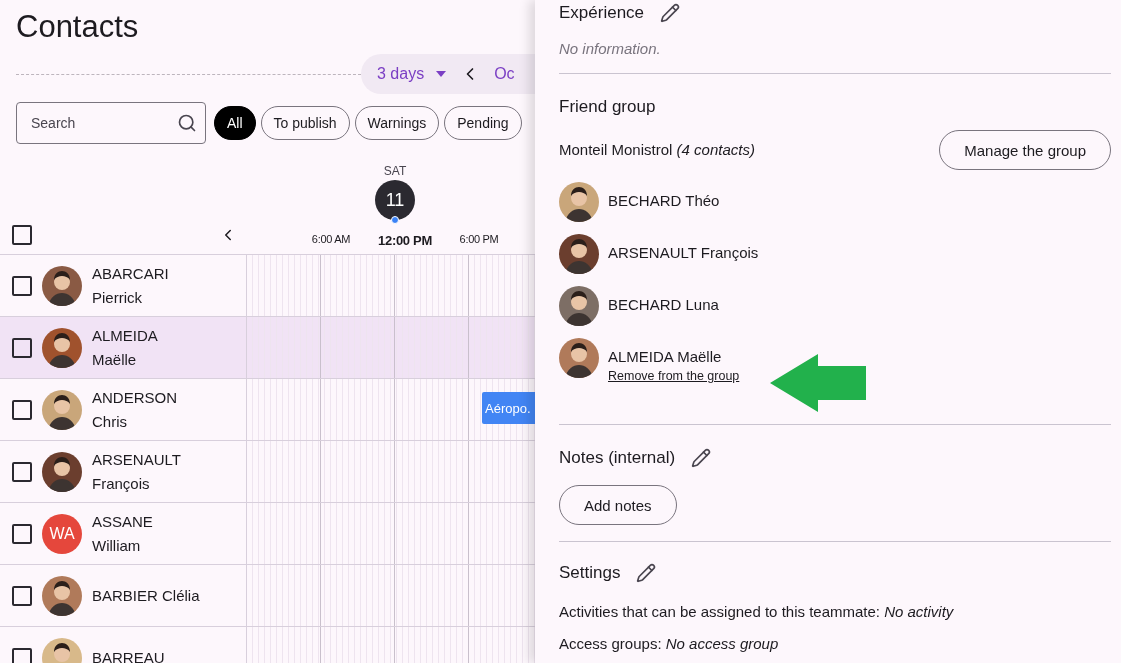 This screenshot has width=1121, height=663. Describe the element at coordinates (110, 421) in the screenshot. I see `contact-name: Chris` at that location.